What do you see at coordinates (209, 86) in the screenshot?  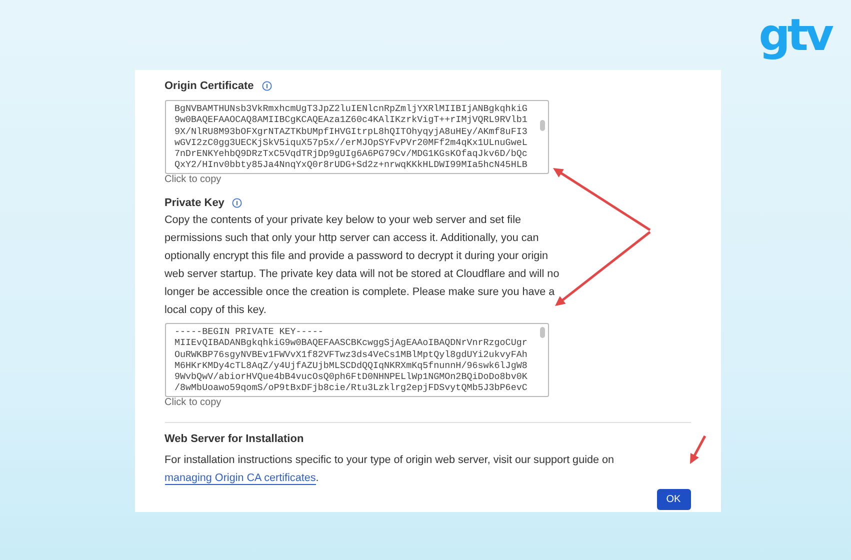 I see `section-title: Origin Certificate` at bounding box center [209, 86].